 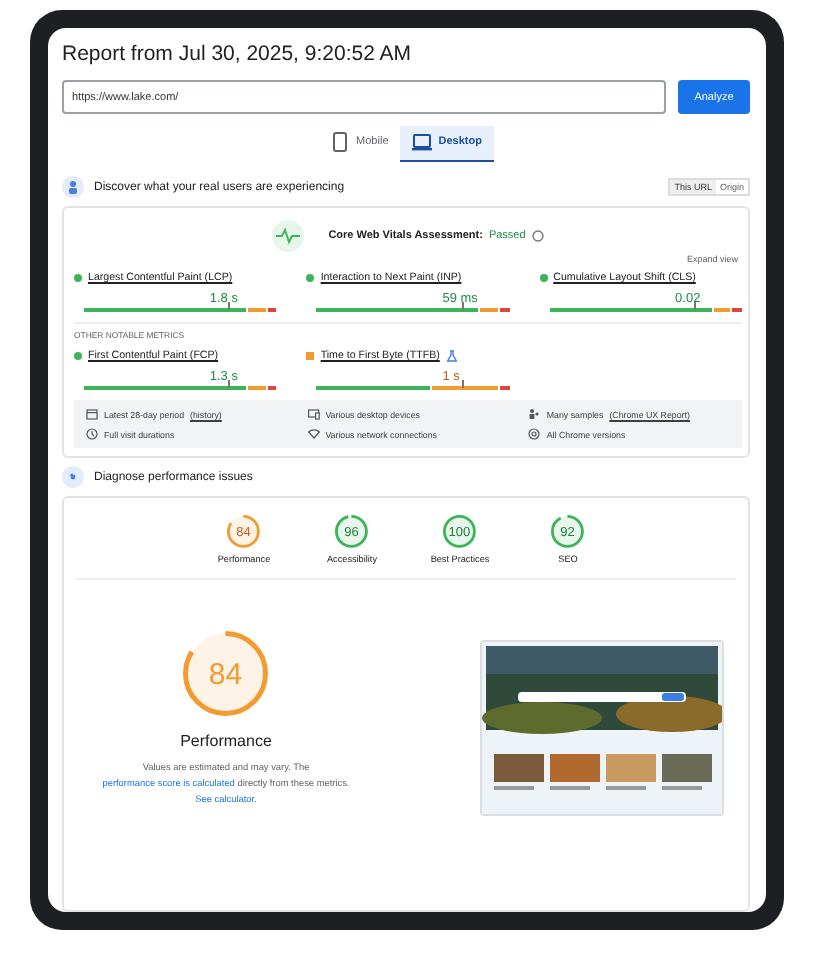 What do you see at coordinates (340, 142) in the screenshot?
I see `phone-icon` at bounding box center [340, 142].